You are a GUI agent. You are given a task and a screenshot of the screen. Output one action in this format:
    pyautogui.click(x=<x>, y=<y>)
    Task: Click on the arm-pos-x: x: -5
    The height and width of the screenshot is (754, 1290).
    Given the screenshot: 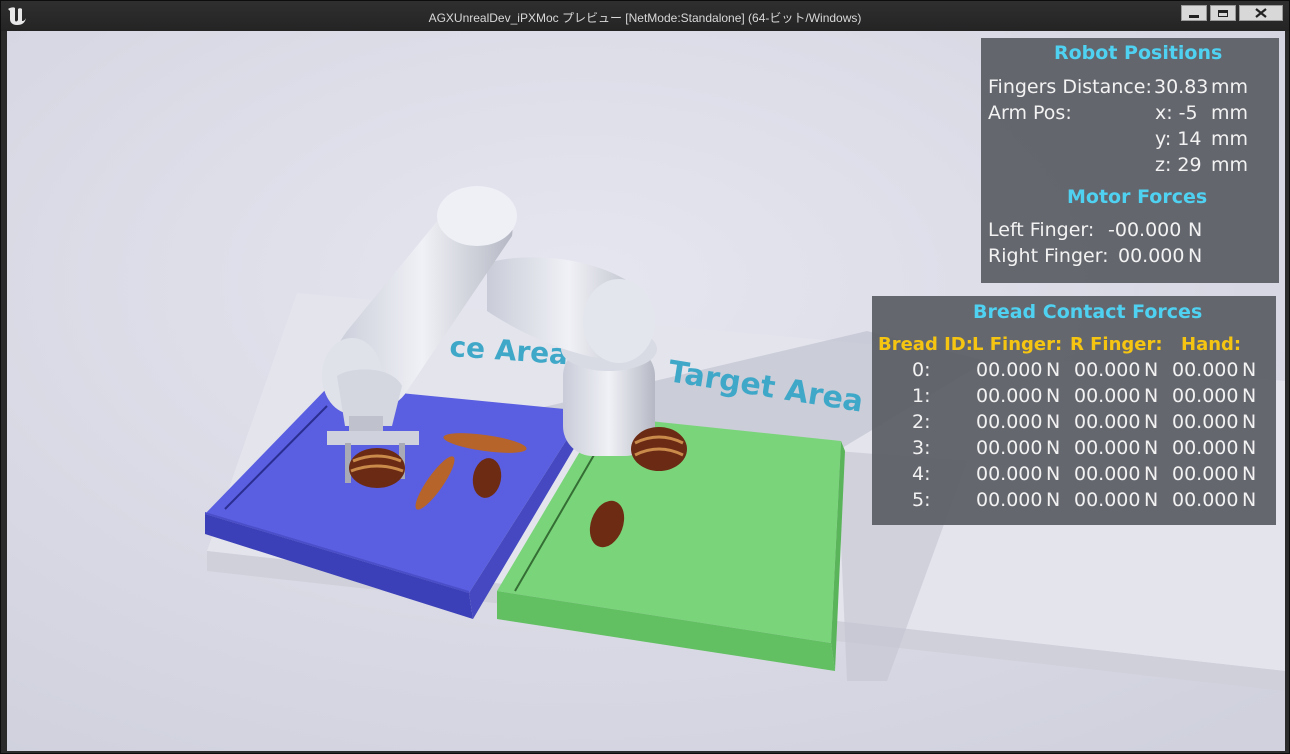 What is the action you would take?
    pyautogui.click(x=1176, y=113)
    